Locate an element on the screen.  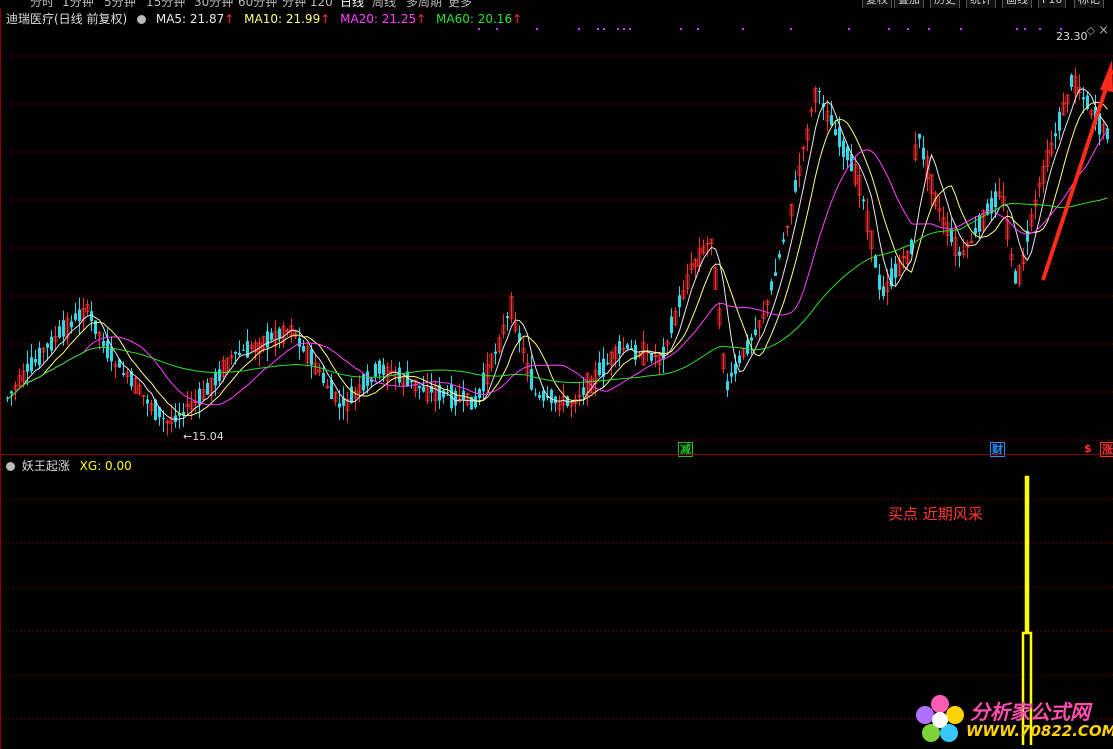
period-tab-daily: 日线 is located at coordinates (352, 4).